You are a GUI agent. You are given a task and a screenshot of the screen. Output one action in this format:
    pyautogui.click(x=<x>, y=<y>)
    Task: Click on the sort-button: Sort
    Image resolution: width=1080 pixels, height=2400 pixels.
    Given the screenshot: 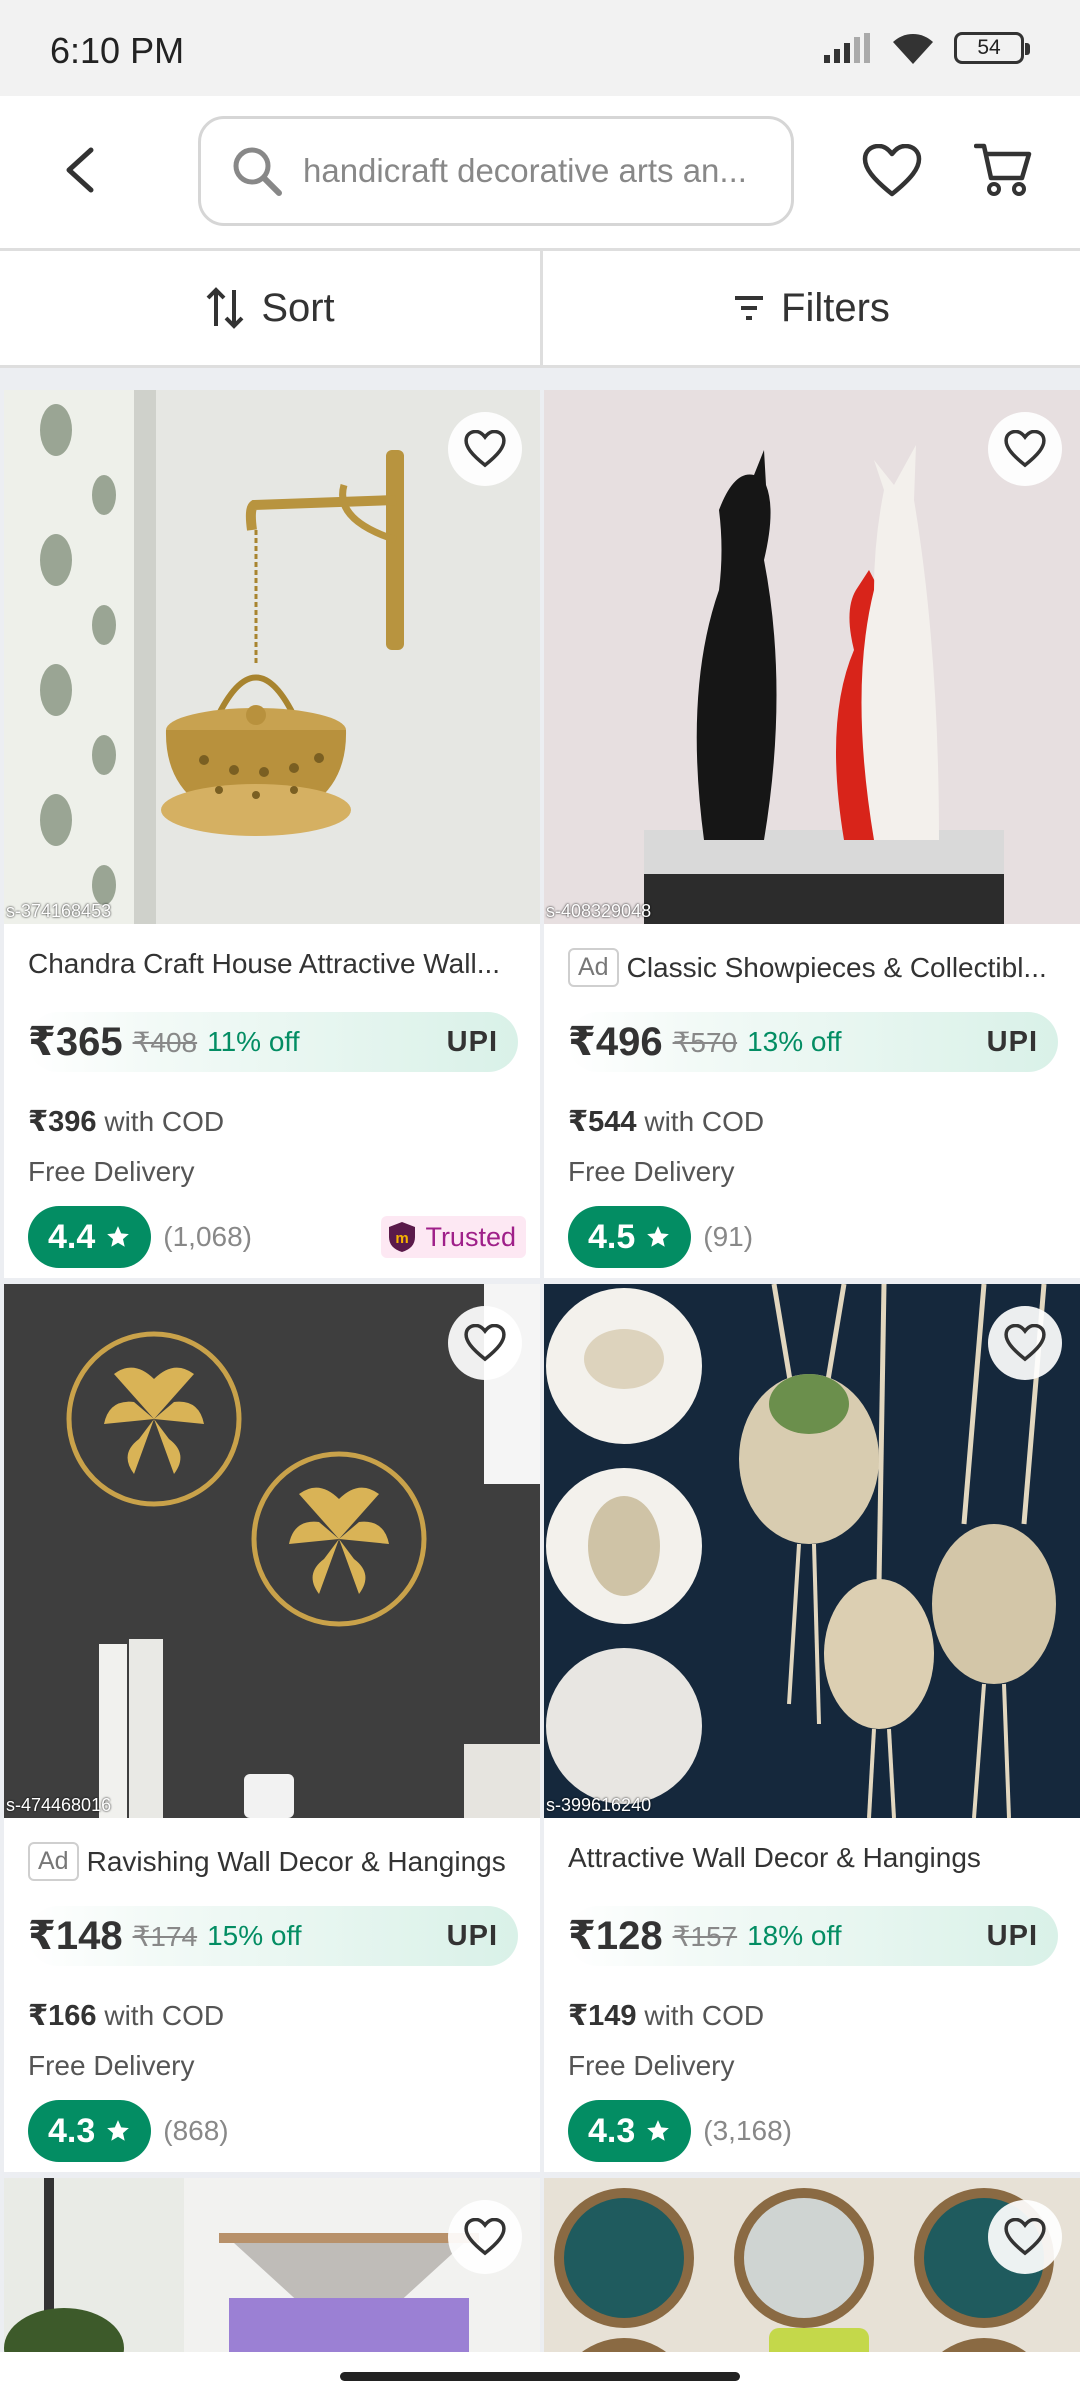 What is the action you would take?
    pyautogui.click(x=270, y=308)
    